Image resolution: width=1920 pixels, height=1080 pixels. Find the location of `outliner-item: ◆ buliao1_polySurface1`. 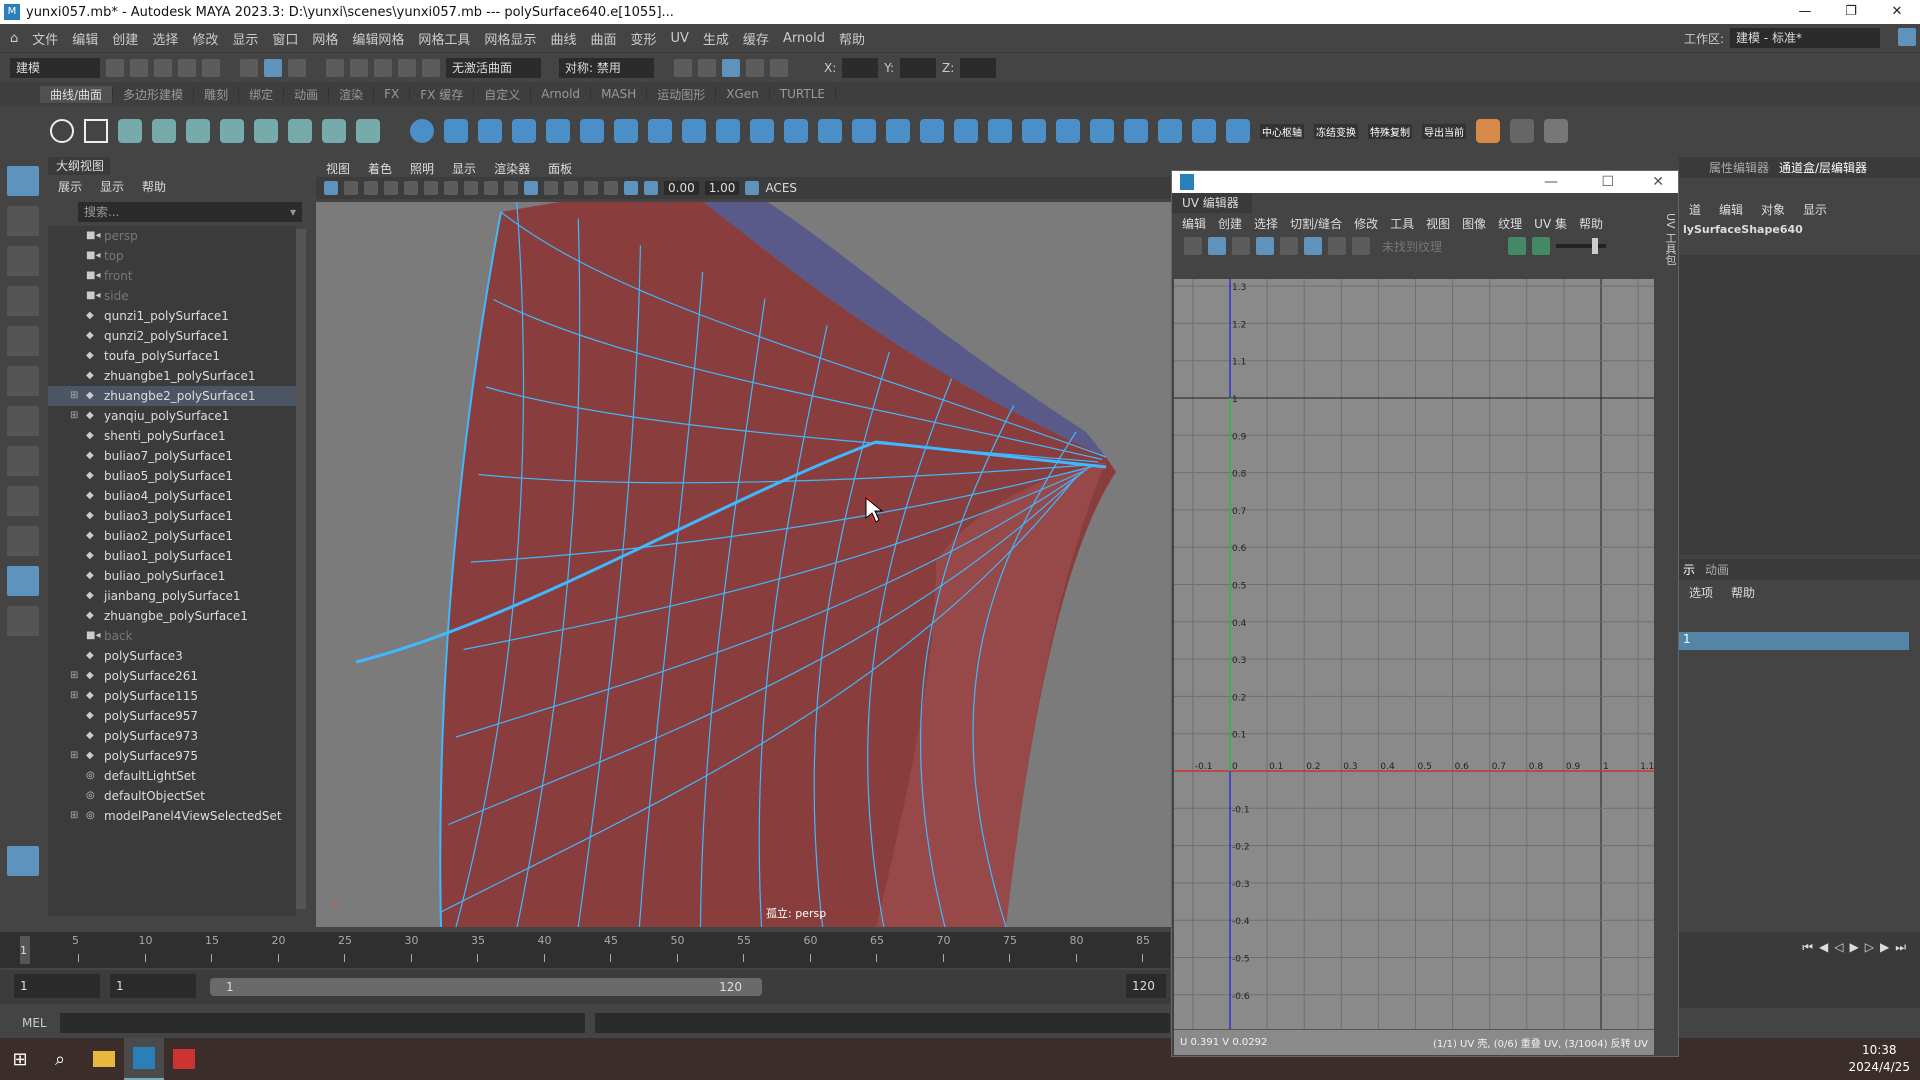

outliner-item: ◆ buliao1_polySurface1 is located at coordinates (172, 556).